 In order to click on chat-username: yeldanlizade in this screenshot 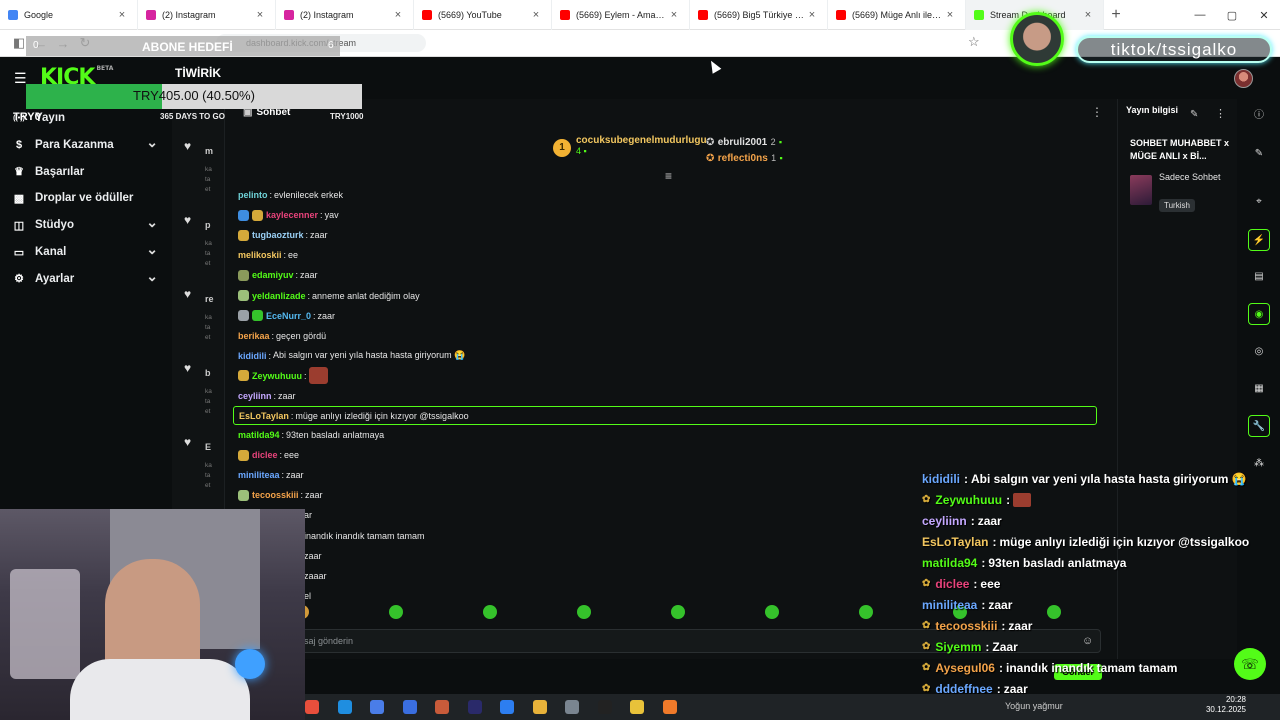, I will do `click(279, 296)`.